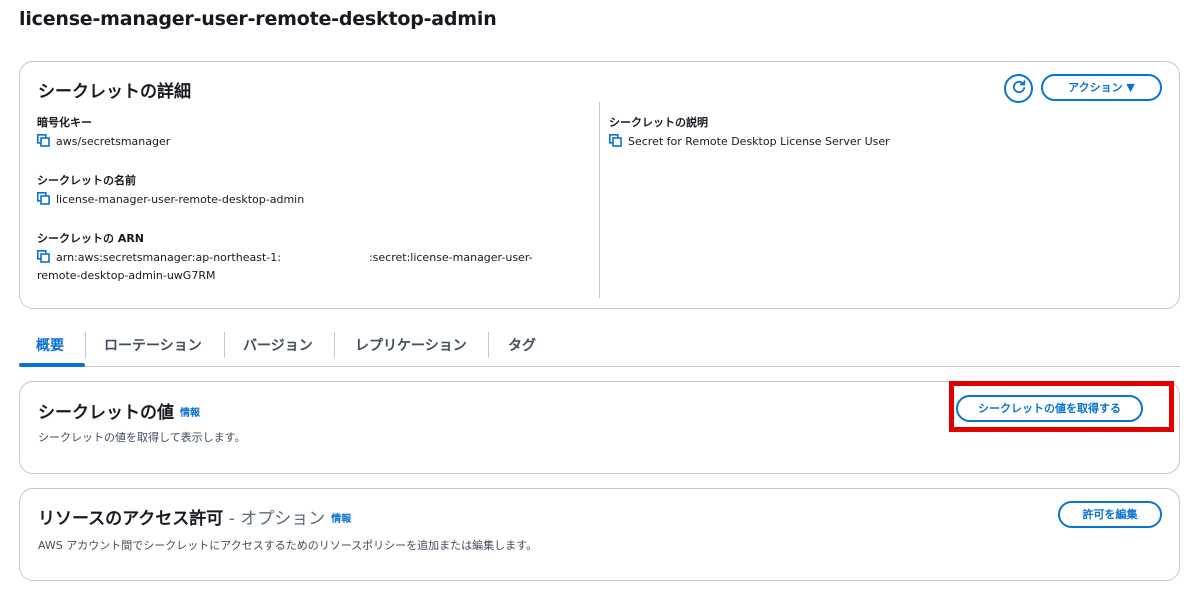 This screenshot has height=598, width=1200. I want to click on refresh-button, so click(1018, 88).